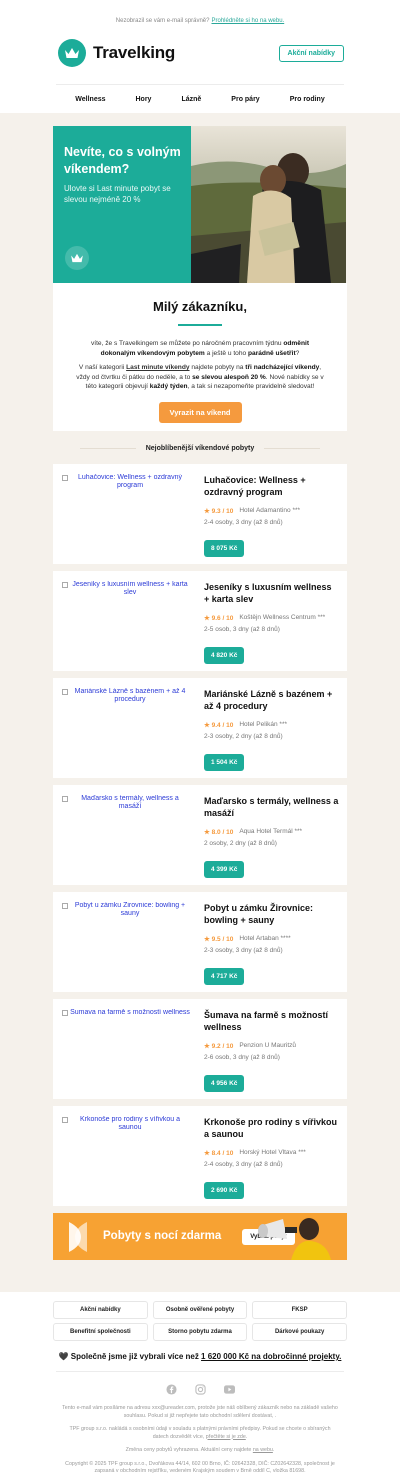 Image resolution: width=400 pixels, height=1474 pixels. What do you see at coordinates (282, 367) in the screenshot?
I see `text-bold: tři nadcházející víkendy` at bounding box center [282, 367].